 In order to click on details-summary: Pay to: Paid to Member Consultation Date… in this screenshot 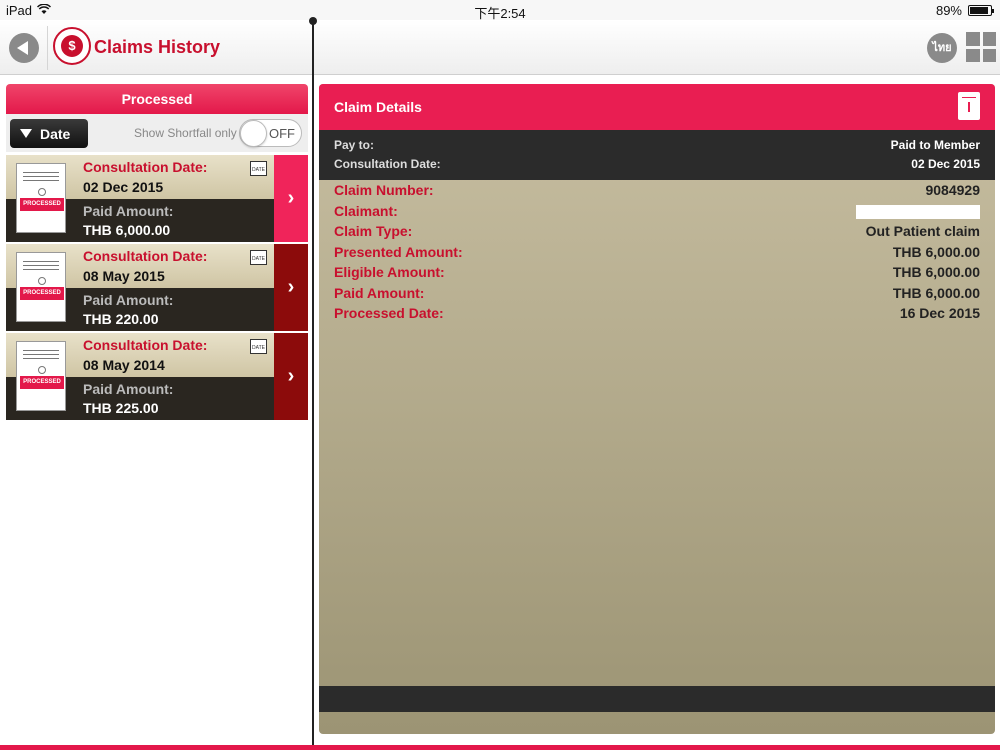, I will do `click(657, 155)`.